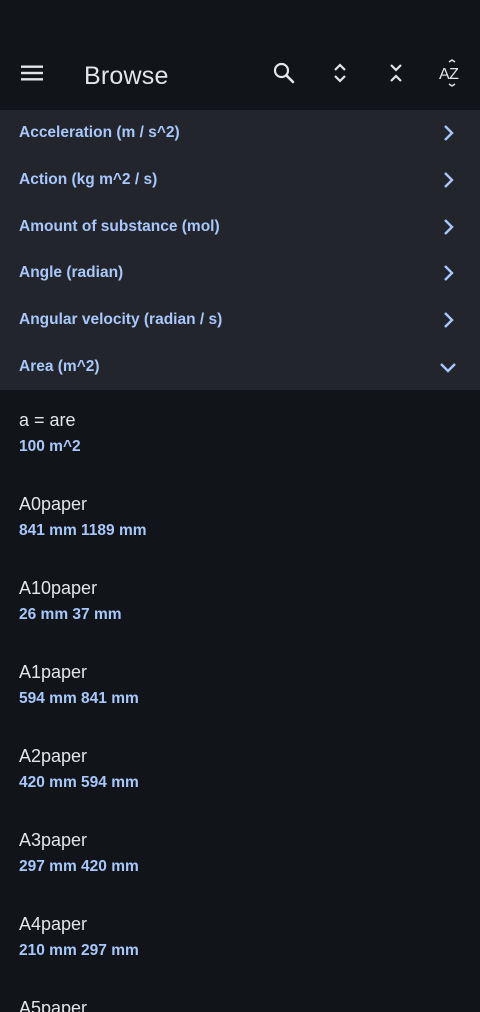 The height and width of the screenshot is (1012, 480). I want to click on list-item: A10paper 26 mm 37 mm, so click(240, 600).